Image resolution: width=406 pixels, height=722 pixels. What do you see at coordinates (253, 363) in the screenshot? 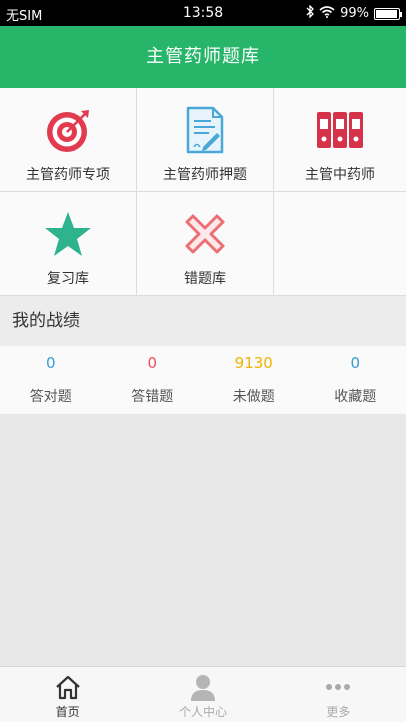
I see `stat-value: 9130` at bounding box center [253, 363].